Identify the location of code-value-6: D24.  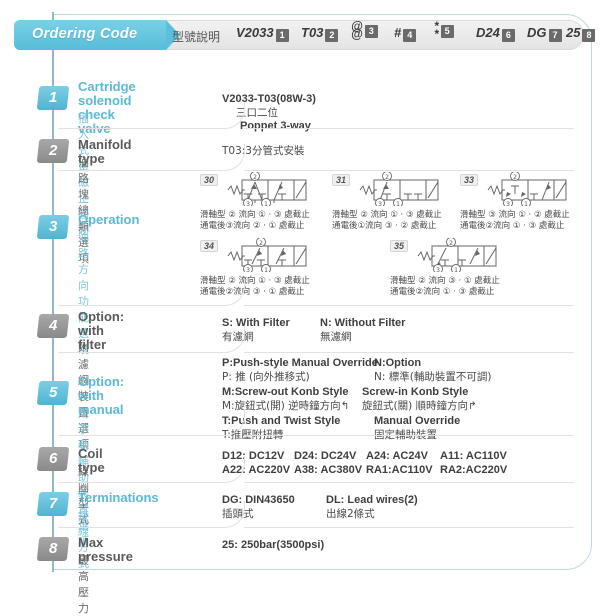
(488, 33).